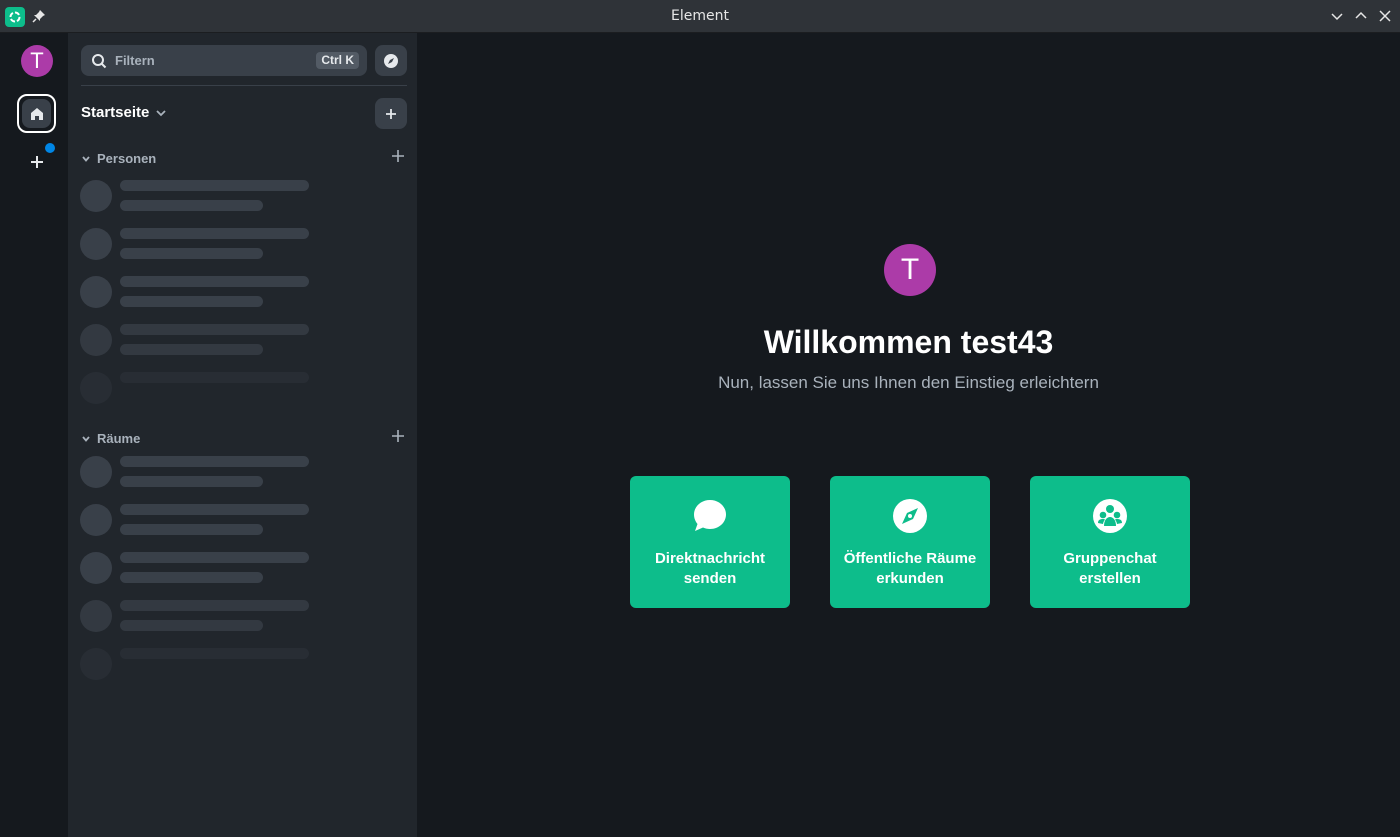  I want to click on group-icon, so click(1110, 516).